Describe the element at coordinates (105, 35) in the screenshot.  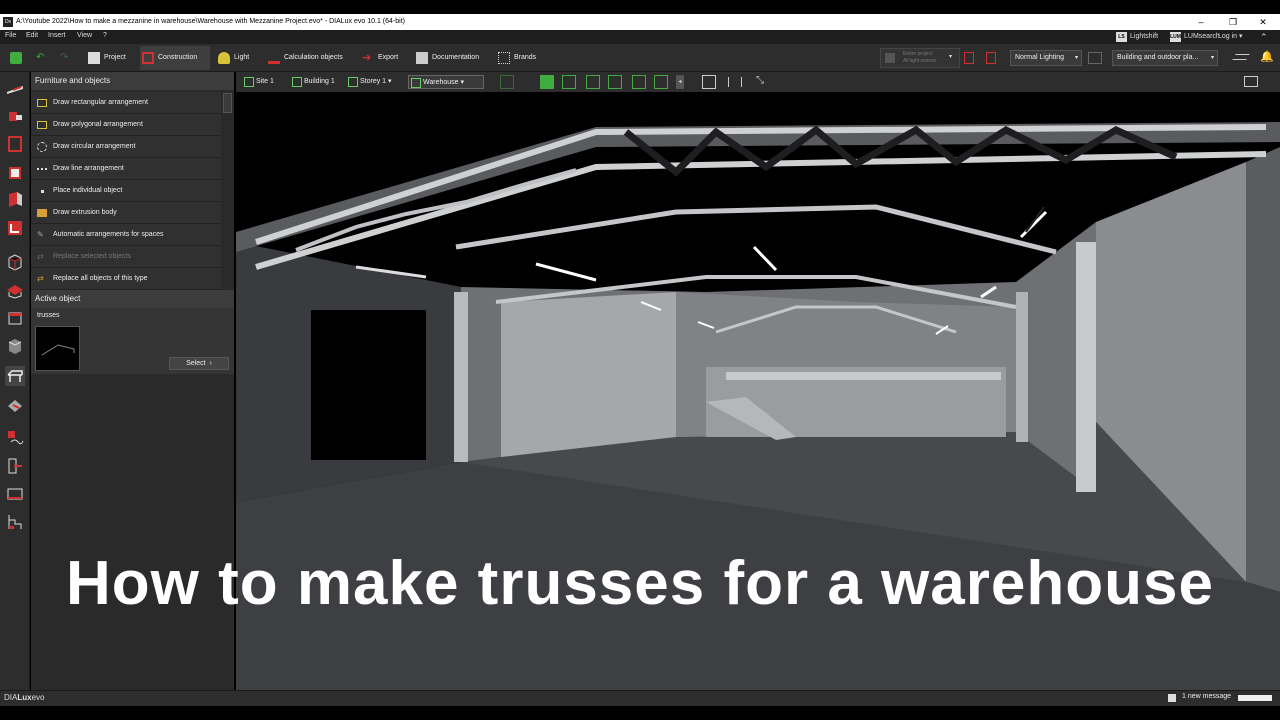
I see `menu-help: ?` at that location.